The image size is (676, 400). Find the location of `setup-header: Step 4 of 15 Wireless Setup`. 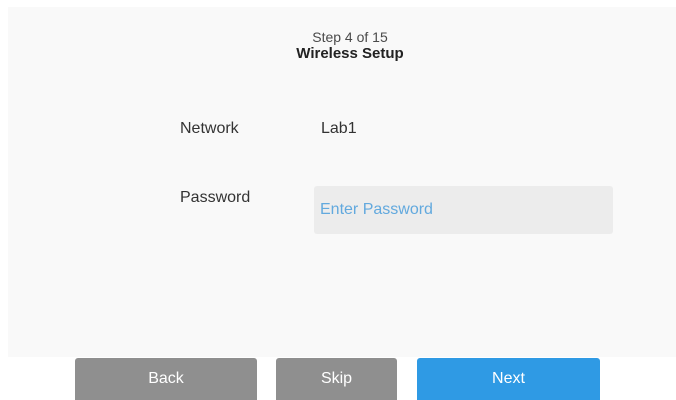

setup-header: Step 4 of 15 Wireless Setup is located at coordinates (338, 46).